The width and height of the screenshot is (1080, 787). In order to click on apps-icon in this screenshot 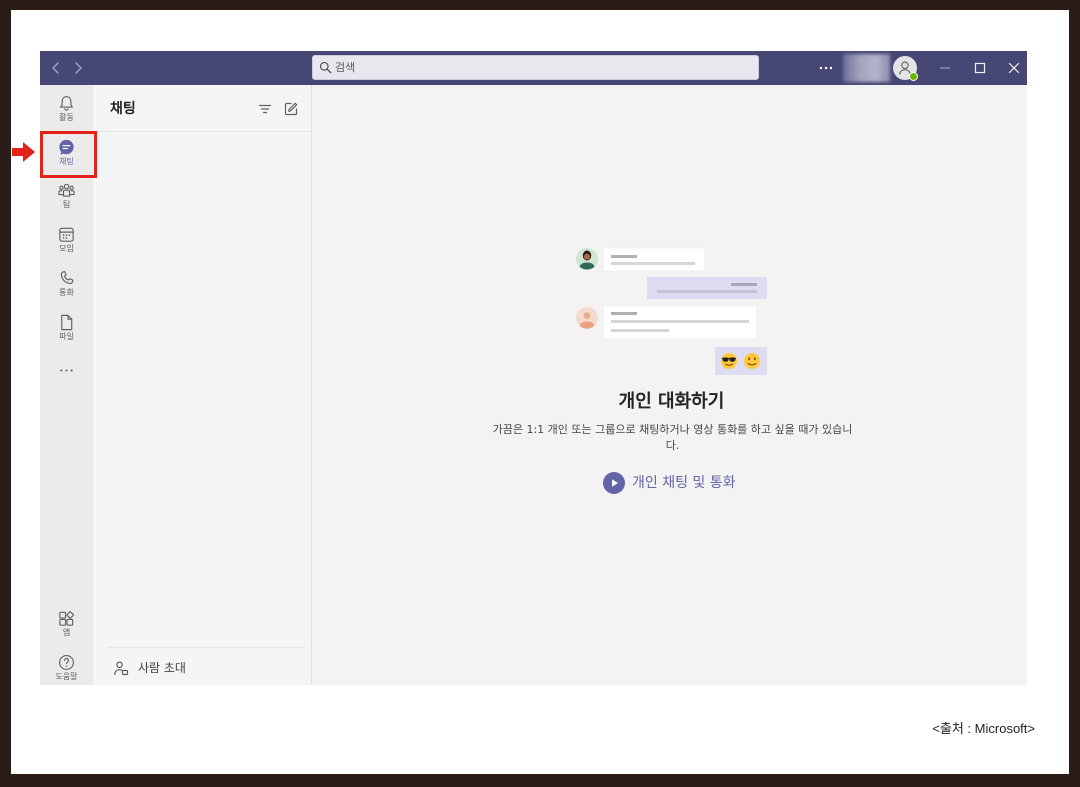, I will do `click(66, 618)`.